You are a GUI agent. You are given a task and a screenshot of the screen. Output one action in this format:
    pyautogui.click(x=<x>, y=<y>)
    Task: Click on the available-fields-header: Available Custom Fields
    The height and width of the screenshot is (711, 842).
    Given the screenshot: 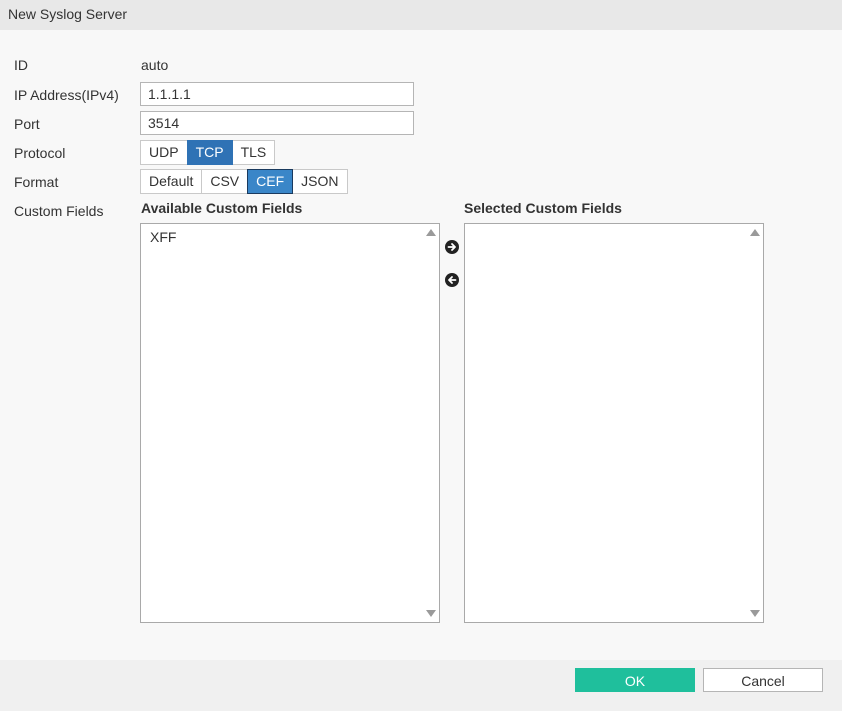 What is the action you would take?
    pyautogui.click(x=222, y=208)
    